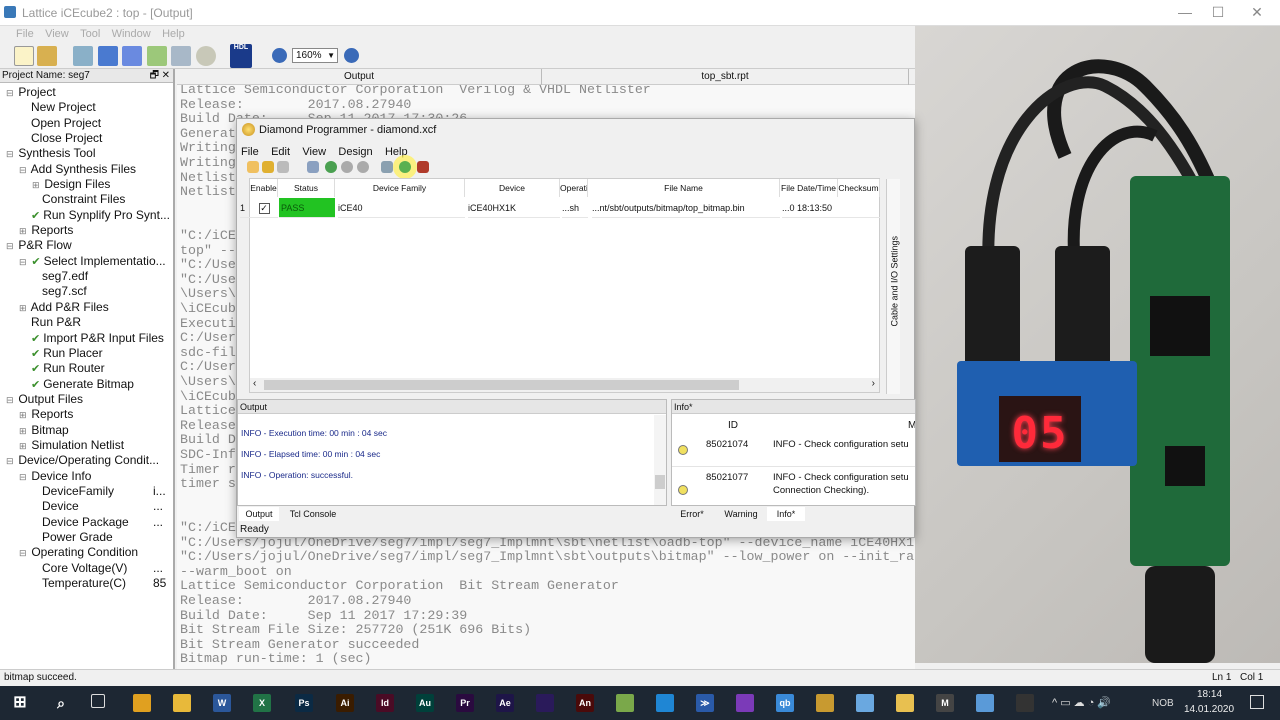  I want to click on save-icon, so click(283, 167).